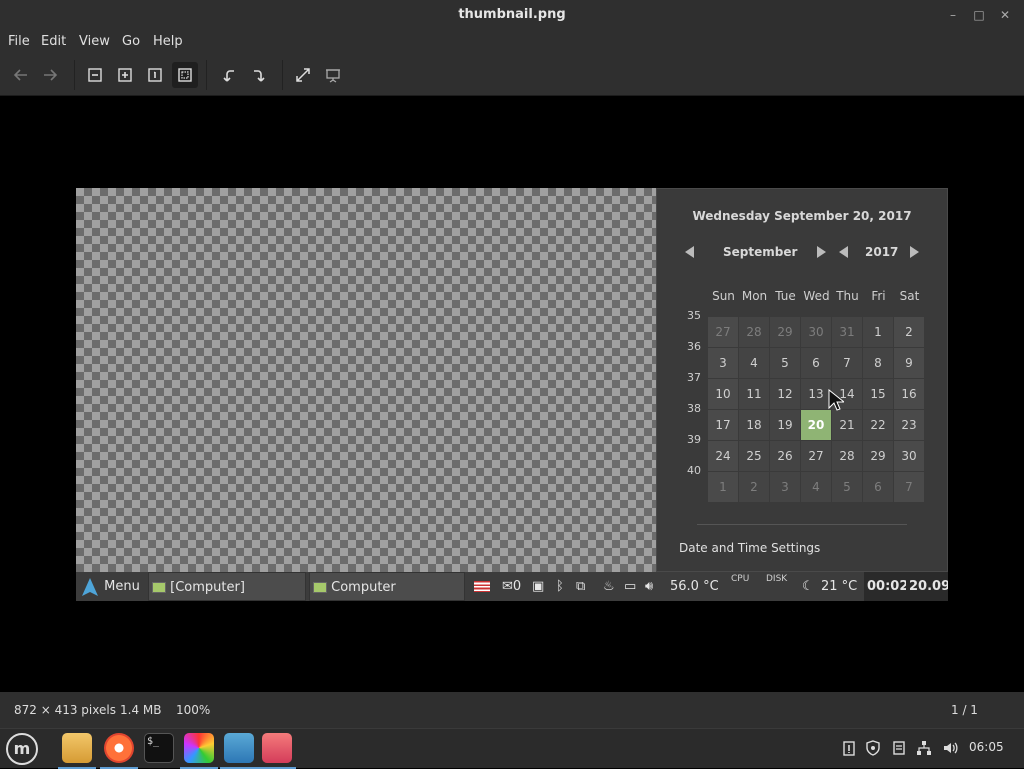 This screenshot has width=1024, height=769. I want to click on weekday-label: Sun, so click(723, 296).